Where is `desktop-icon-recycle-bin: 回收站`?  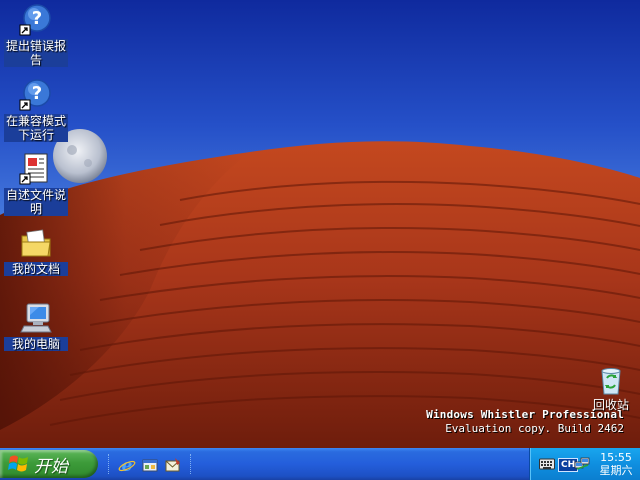
desktop-icon-recycle-bin: 回收站 is located at coordinates (611, 388).